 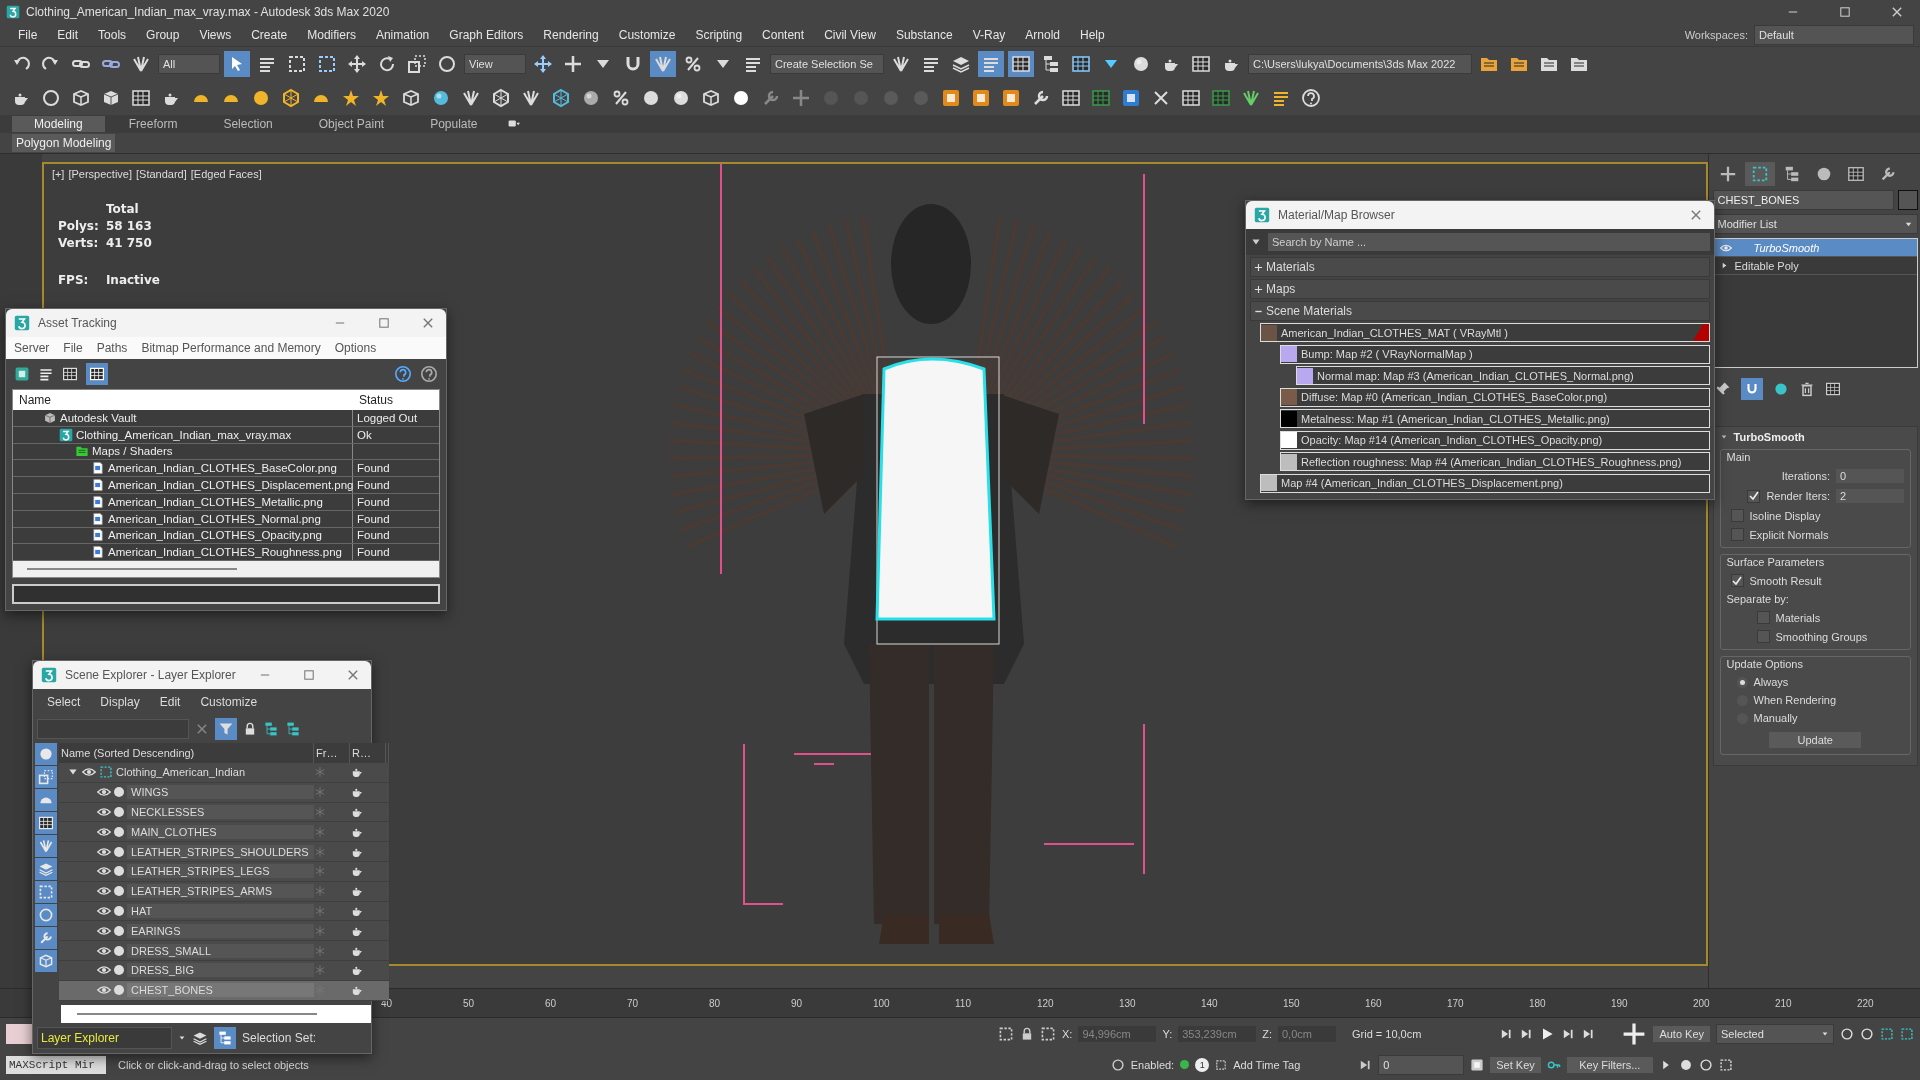 I want to click on asset-name: American_Indian_CLOTHES_Displacement.png, so click(x=231, y=485).